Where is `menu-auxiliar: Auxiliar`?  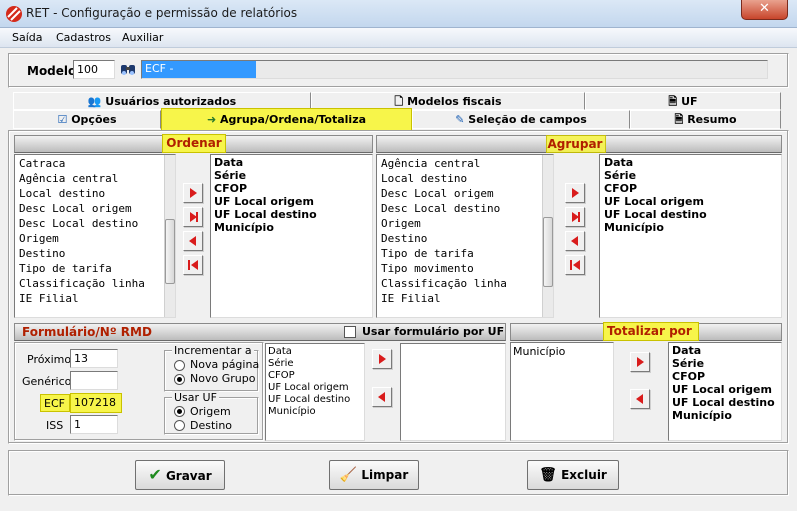
menu-auxiliar: Auxiliar is located at coordinates (142, 37).